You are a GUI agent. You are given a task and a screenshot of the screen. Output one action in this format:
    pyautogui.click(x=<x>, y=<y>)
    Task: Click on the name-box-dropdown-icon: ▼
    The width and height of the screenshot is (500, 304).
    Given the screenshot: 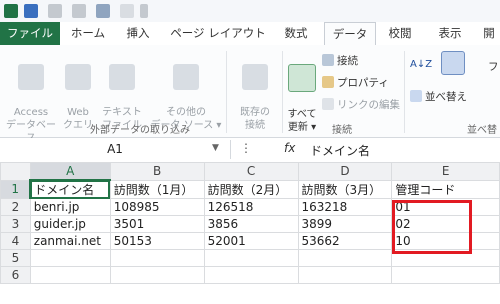 What is the action you would take?
    pyautogui.click(x=215, y=148)
    